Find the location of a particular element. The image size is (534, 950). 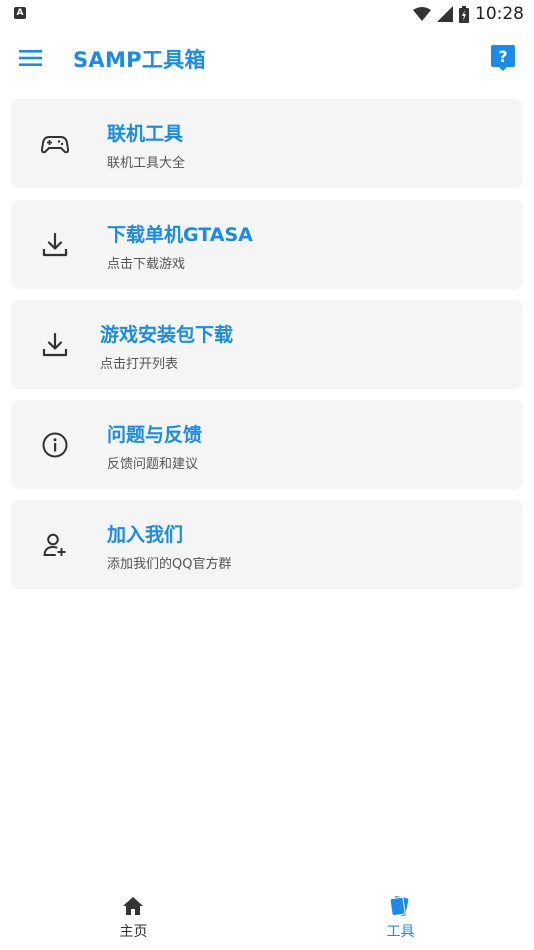

card-title: 游戏安装包下载 is located at coordinates (167, 335).